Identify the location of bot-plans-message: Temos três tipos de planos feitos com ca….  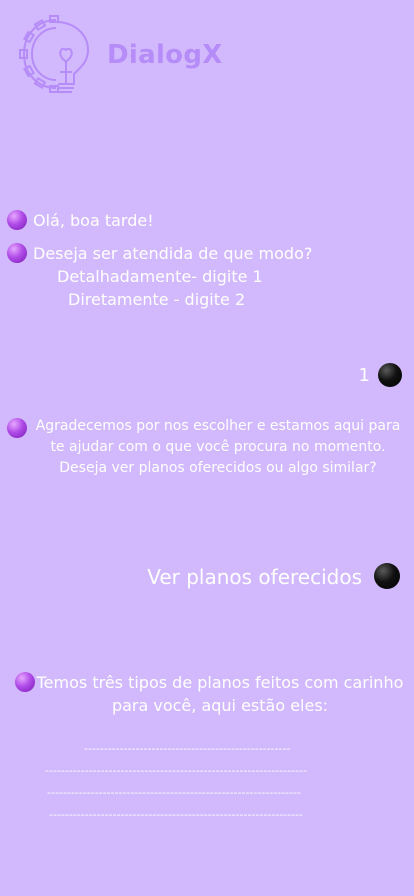
(220, 694).